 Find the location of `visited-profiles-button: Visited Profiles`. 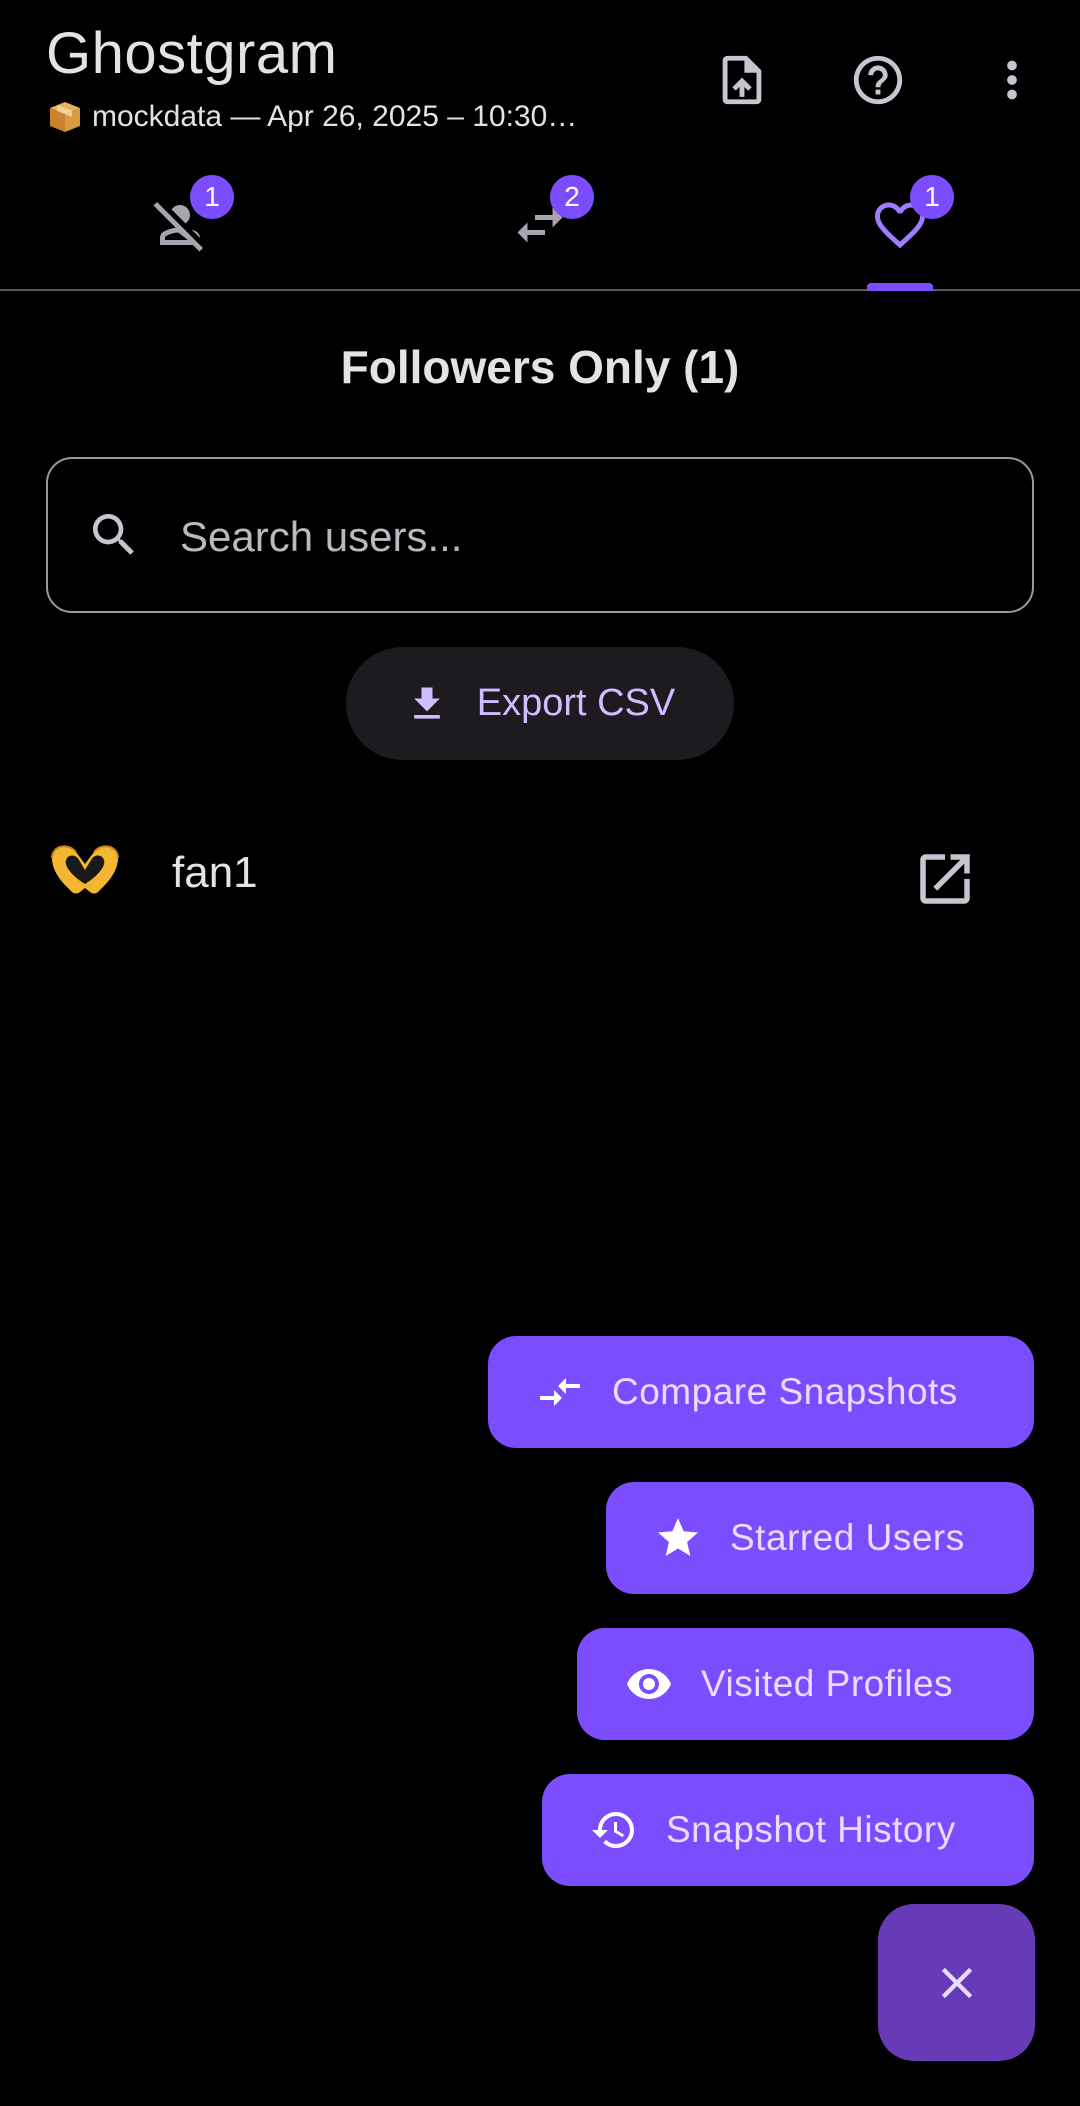

visited-profiles-button: Visited Profiles is located at coordinates (805, 1684).